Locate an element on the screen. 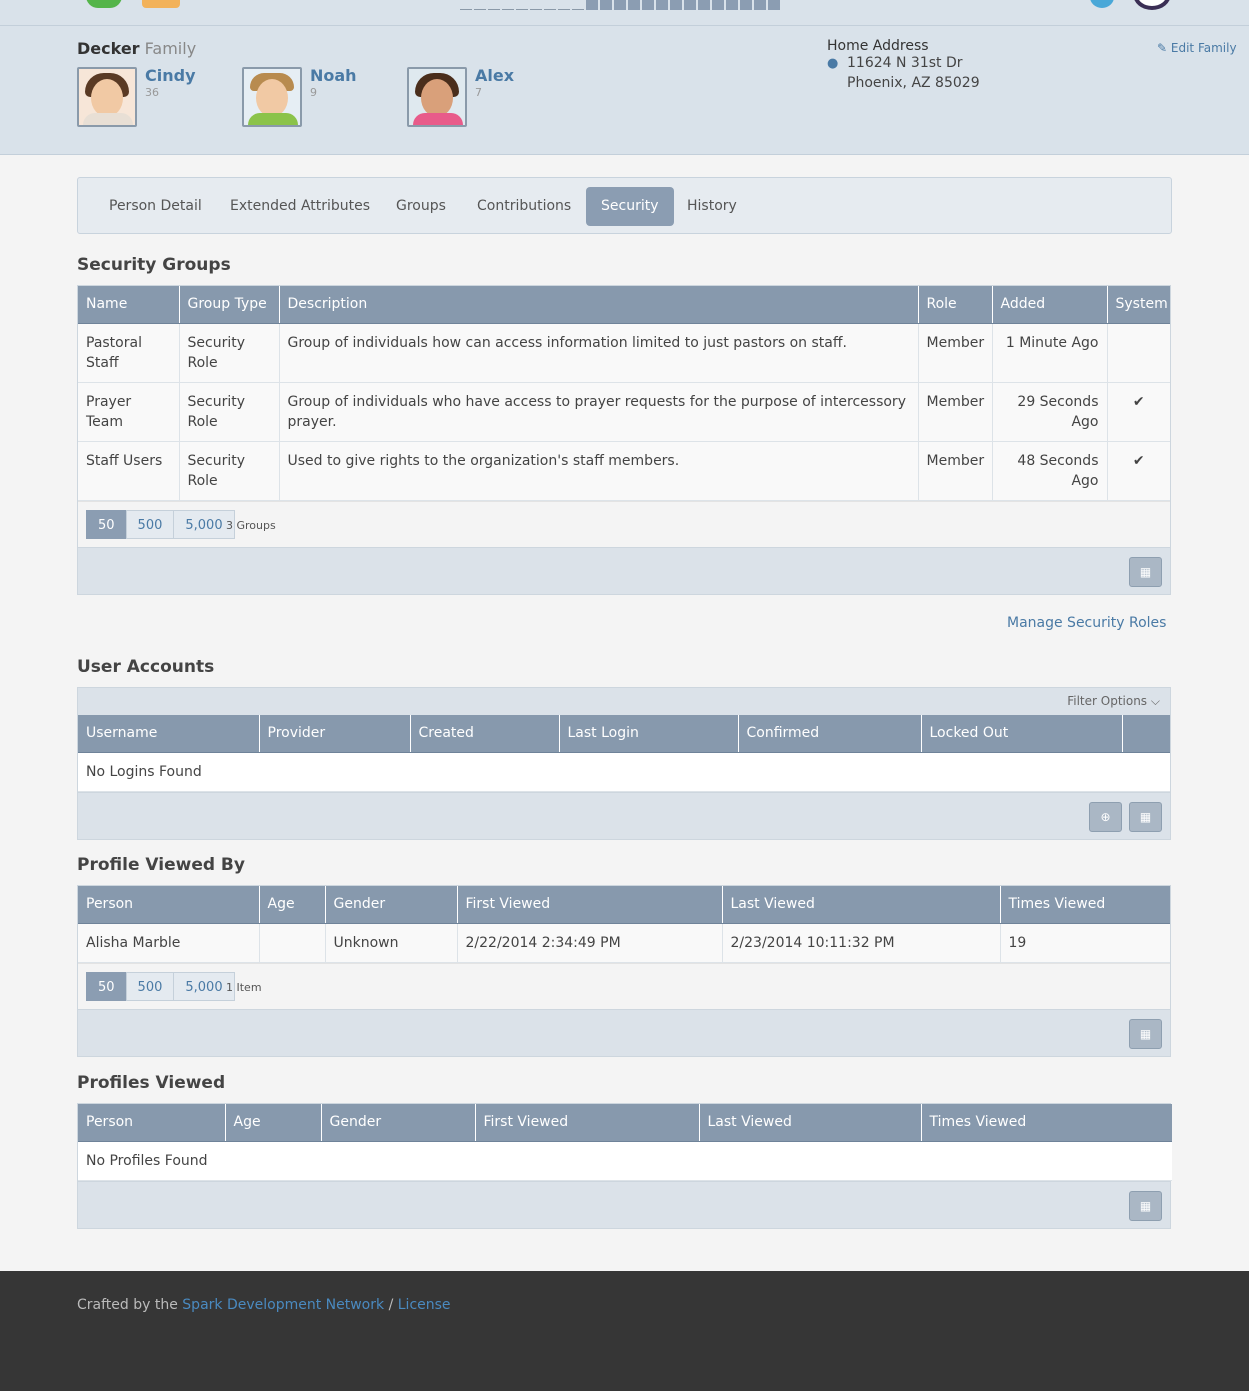 The height and width of the screenshot is (1391, 1249). add-login-button: ⊕ is located at coordinates (1105, 816).